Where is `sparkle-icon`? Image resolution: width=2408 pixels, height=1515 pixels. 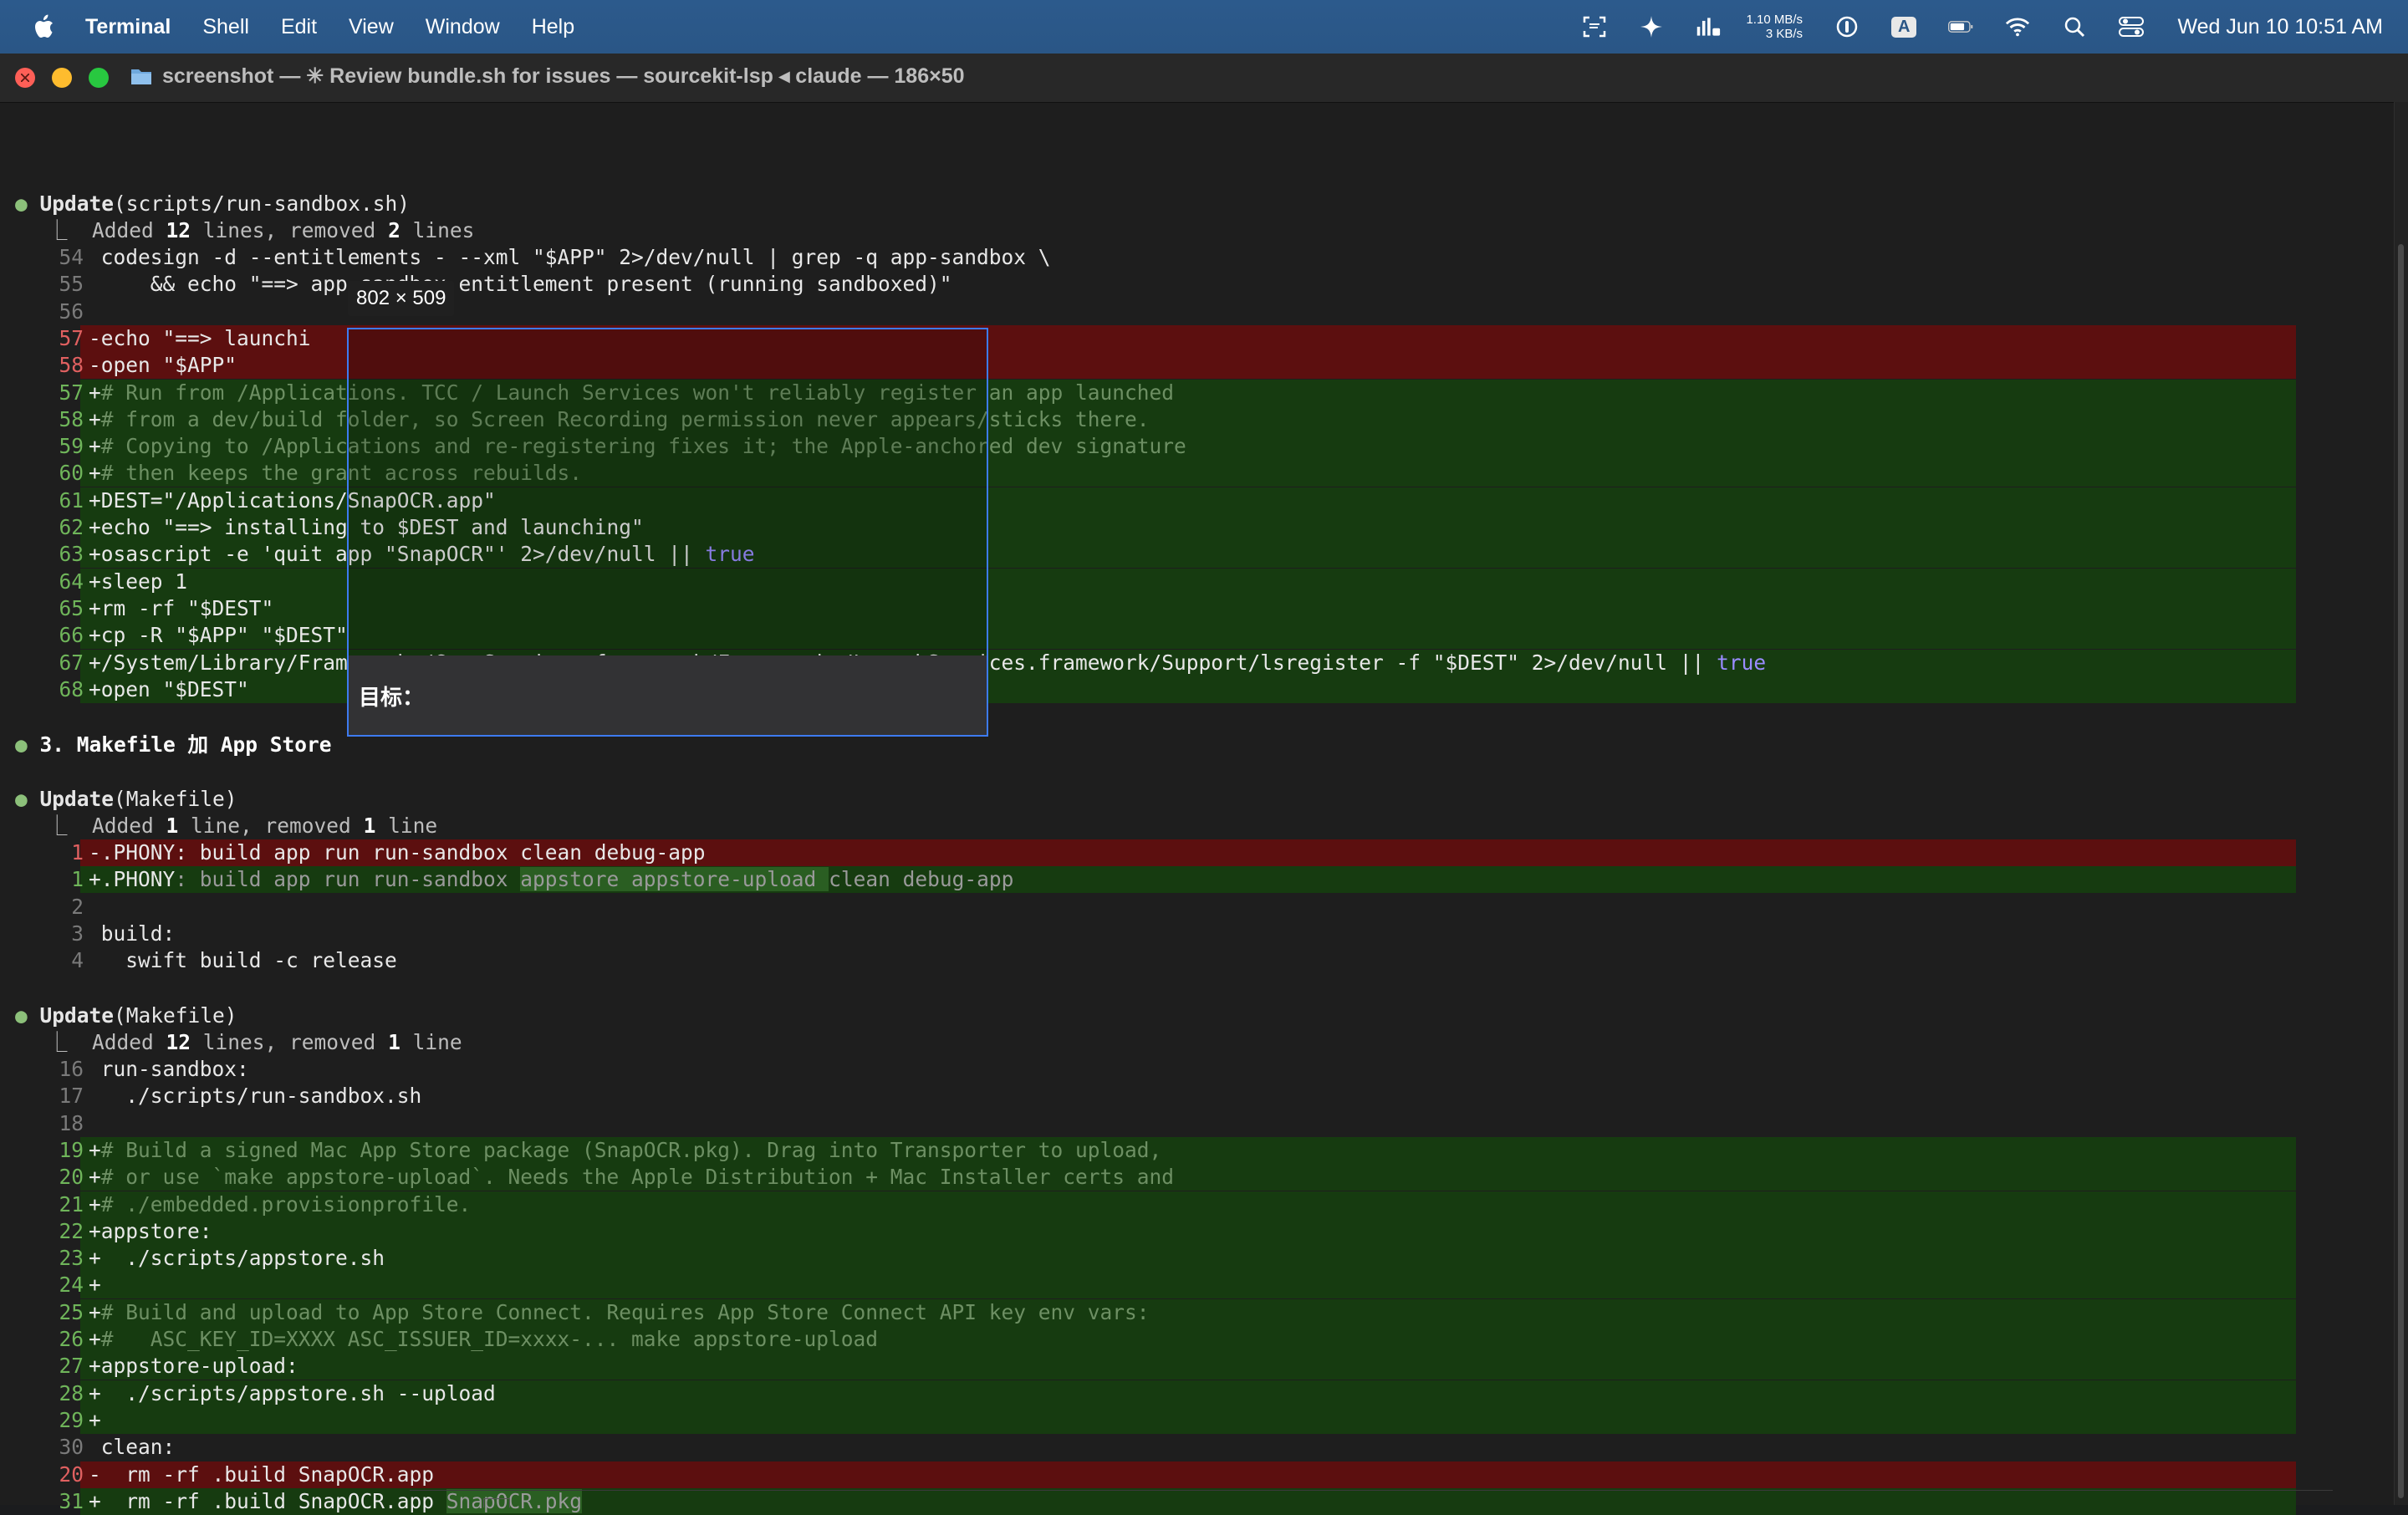 sparkle-icon is located at coordinates (1652, 26).